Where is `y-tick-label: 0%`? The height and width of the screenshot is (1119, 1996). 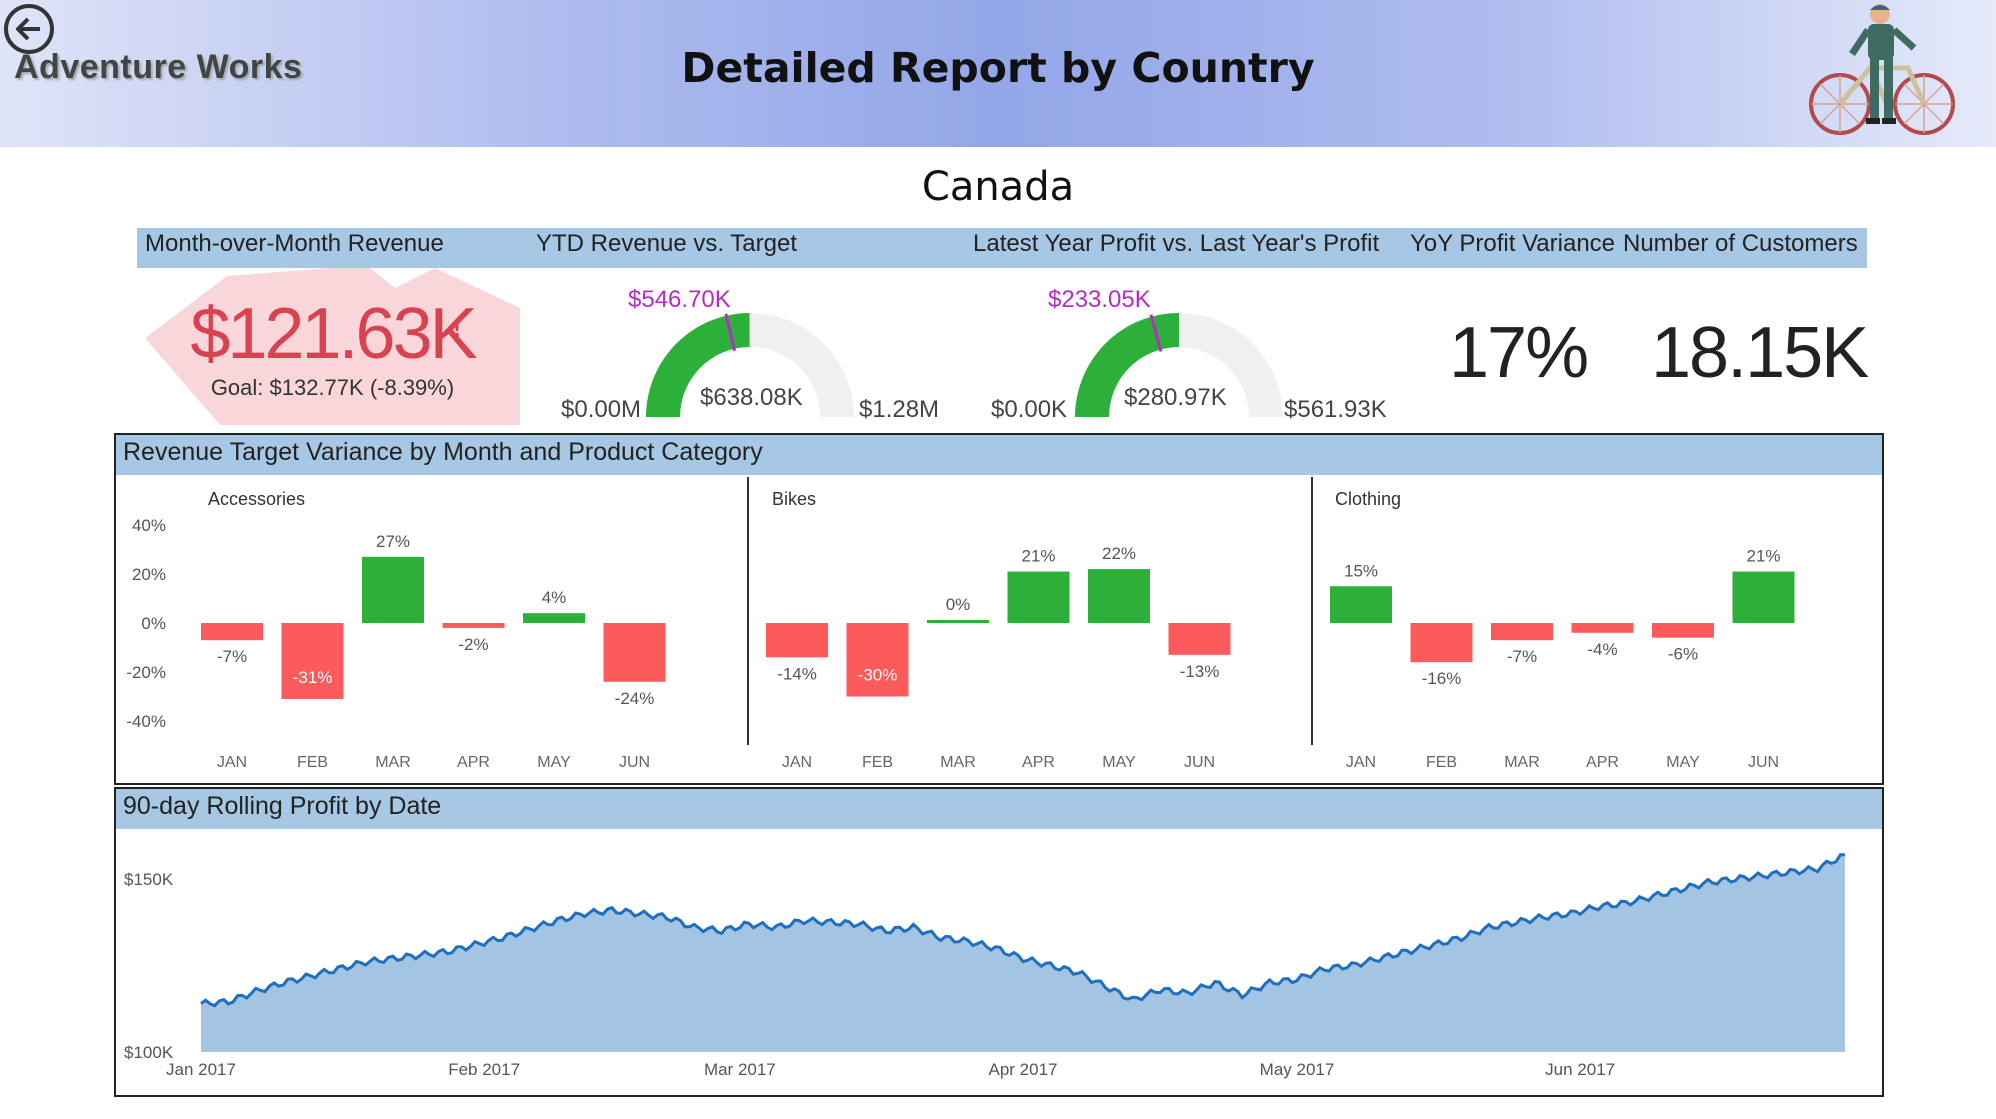 y-tick-label: 0% is located at coordinates (153, 623).